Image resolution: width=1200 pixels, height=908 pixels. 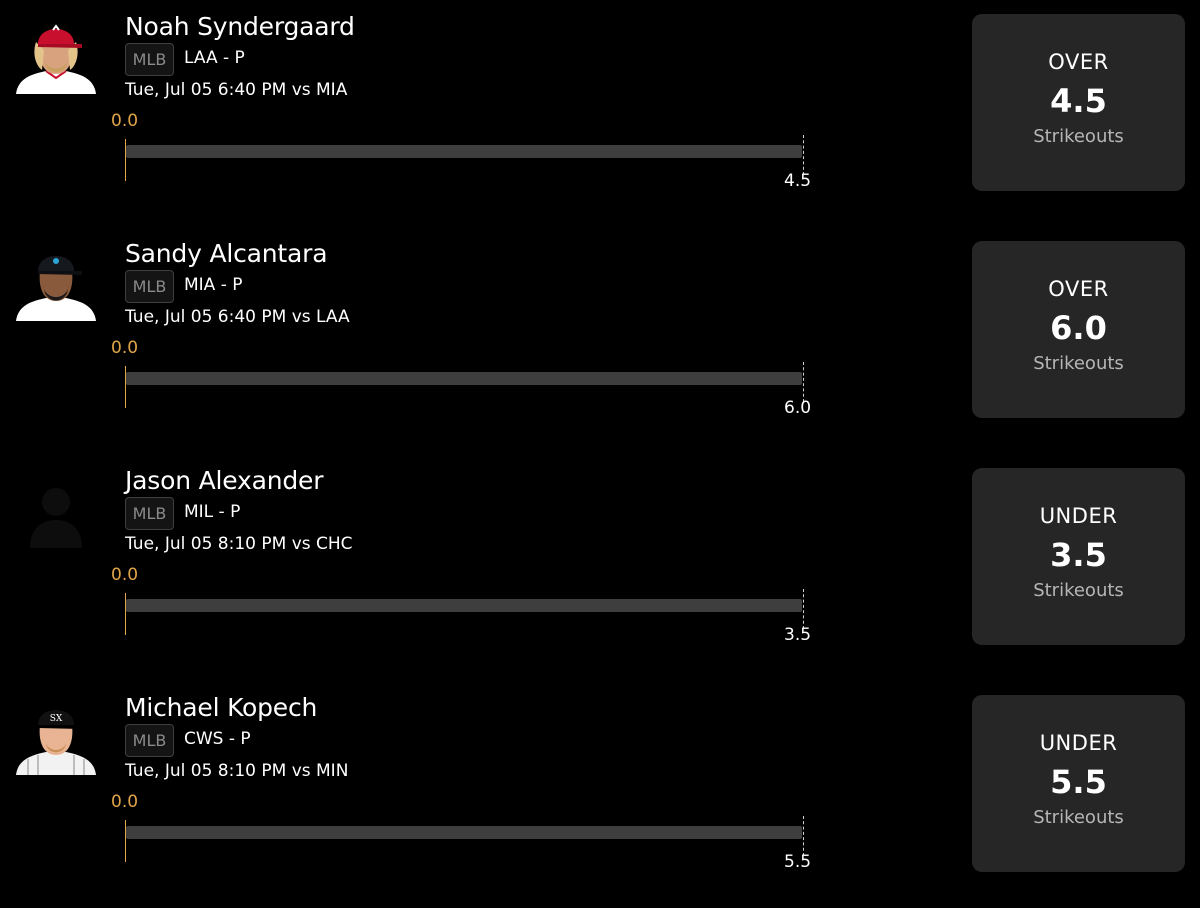 I want to click on player-name: Noah Syndergaard, so click(x=240, y=26).